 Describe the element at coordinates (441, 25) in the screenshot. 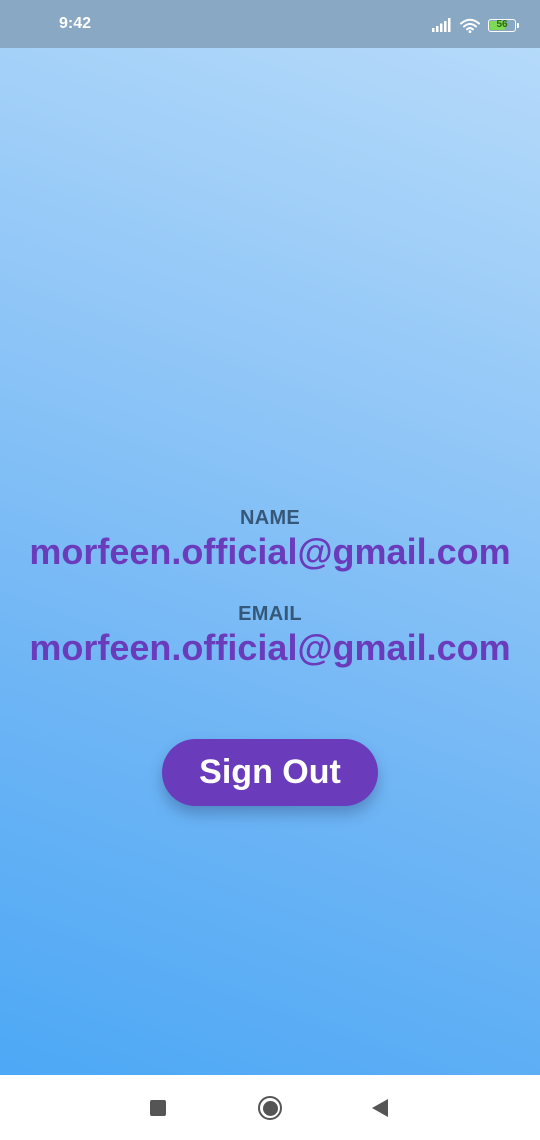

I see `signal-icon` at that location.